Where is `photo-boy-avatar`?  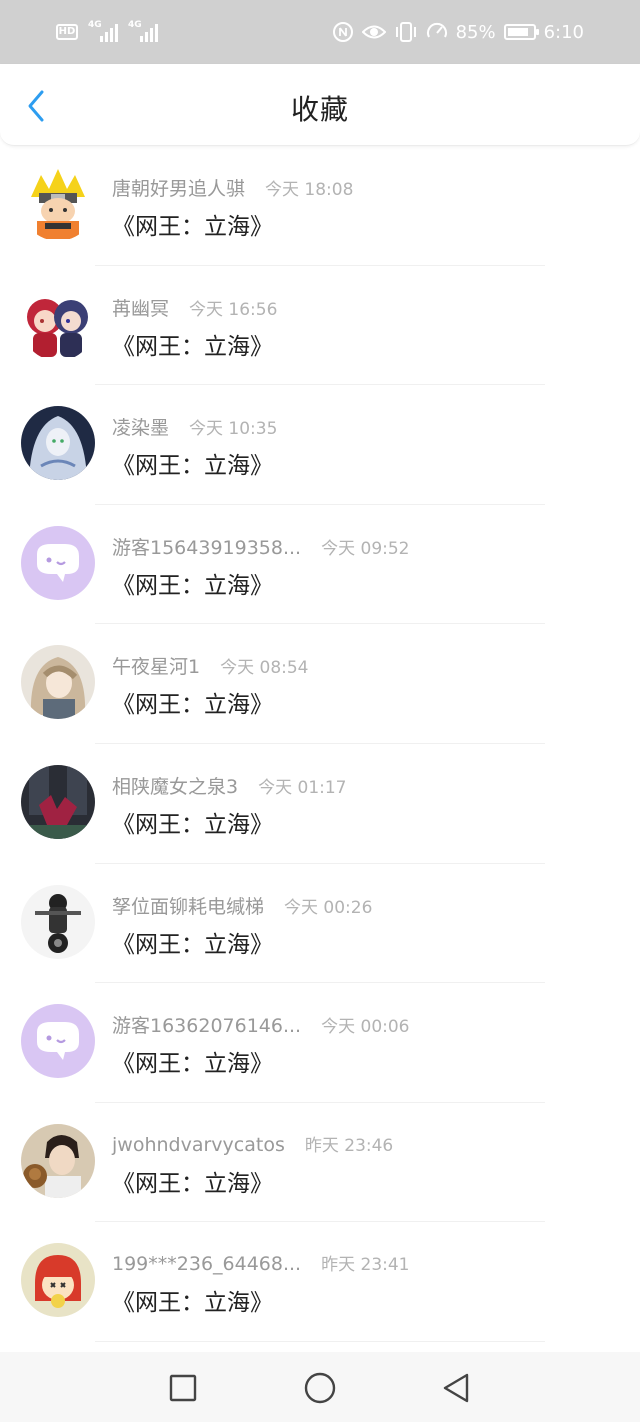 photo-boy-avatar is located at coordinates (58, 1160).